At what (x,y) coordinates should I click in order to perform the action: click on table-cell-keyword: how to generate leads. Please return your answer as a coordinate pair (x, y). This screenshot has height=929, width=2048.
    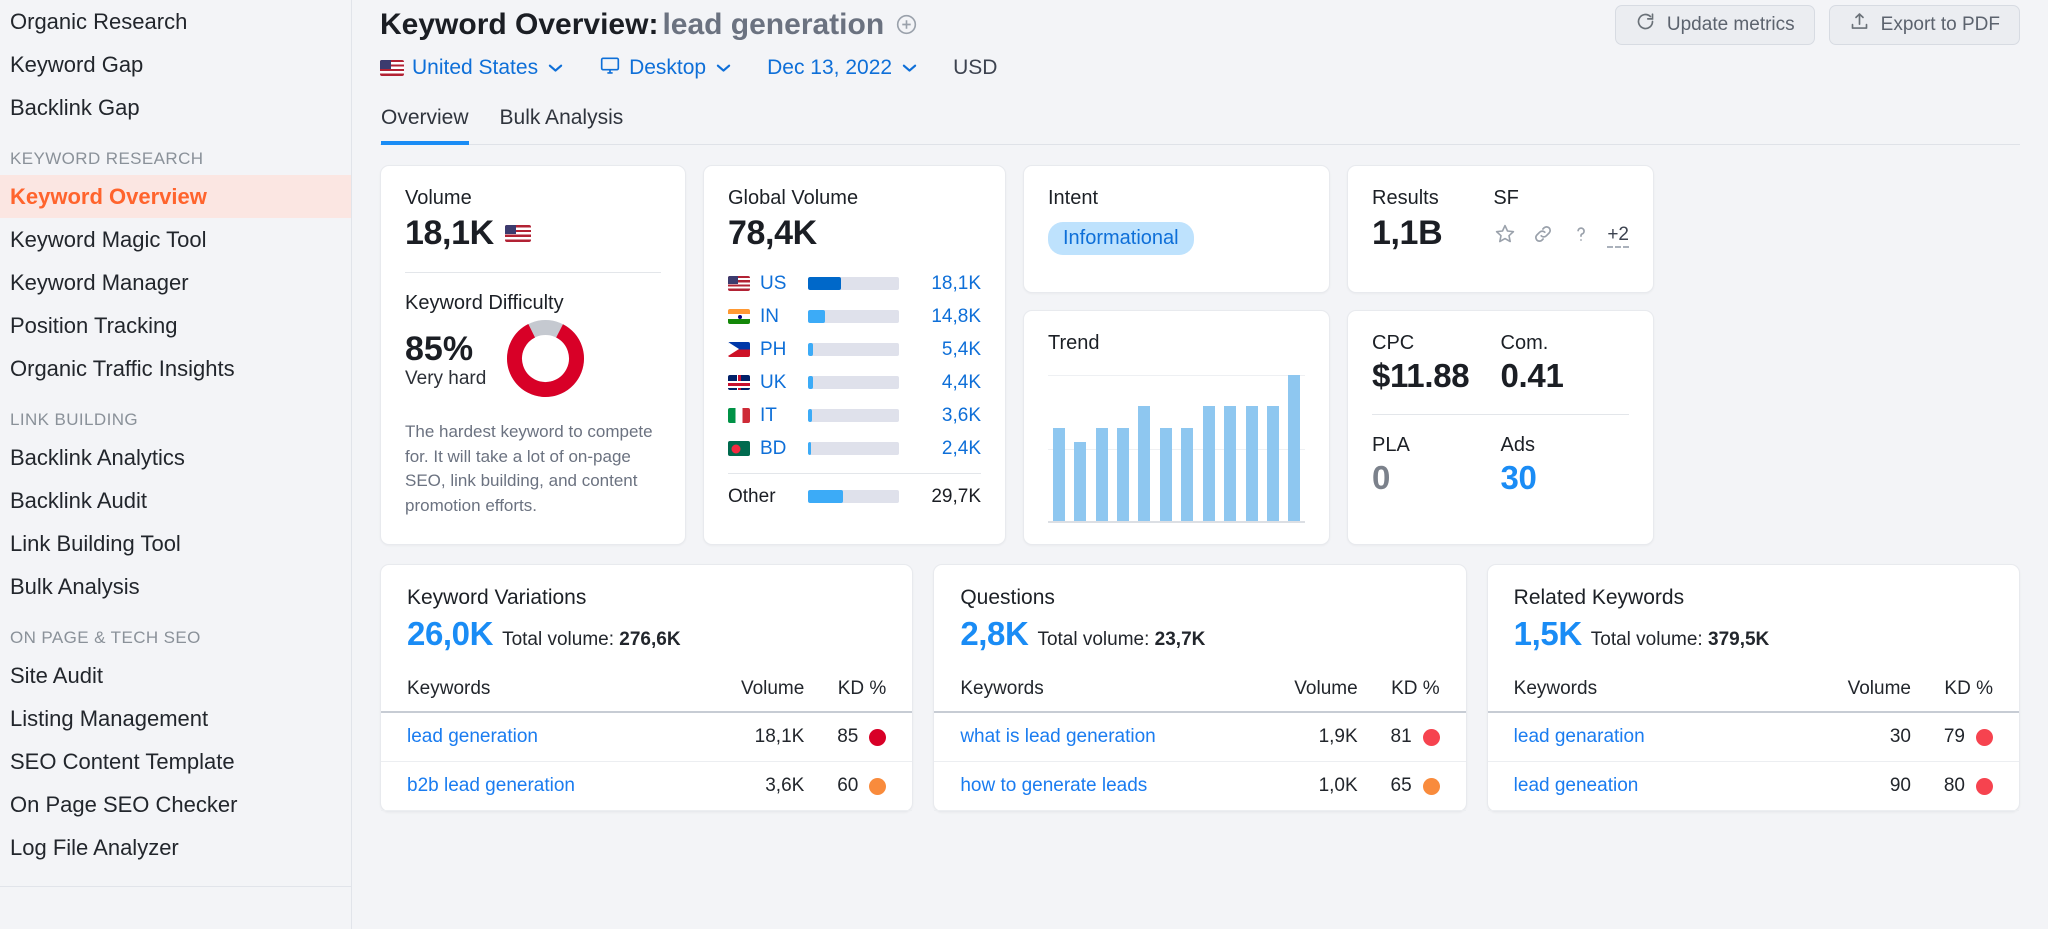
    Looking at the image, I should click on (1087, 786).